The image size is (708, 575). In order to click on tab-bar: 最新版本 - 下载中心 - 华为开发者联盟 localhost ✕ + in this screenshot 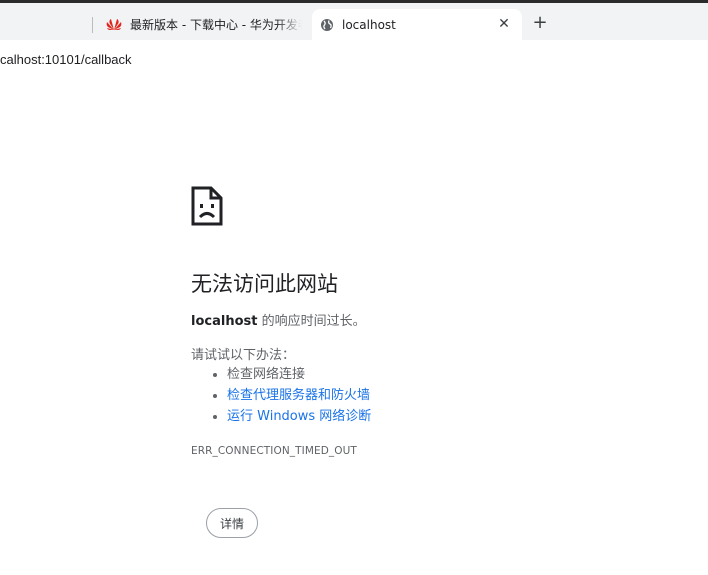, I will do `click(354, 21)`.